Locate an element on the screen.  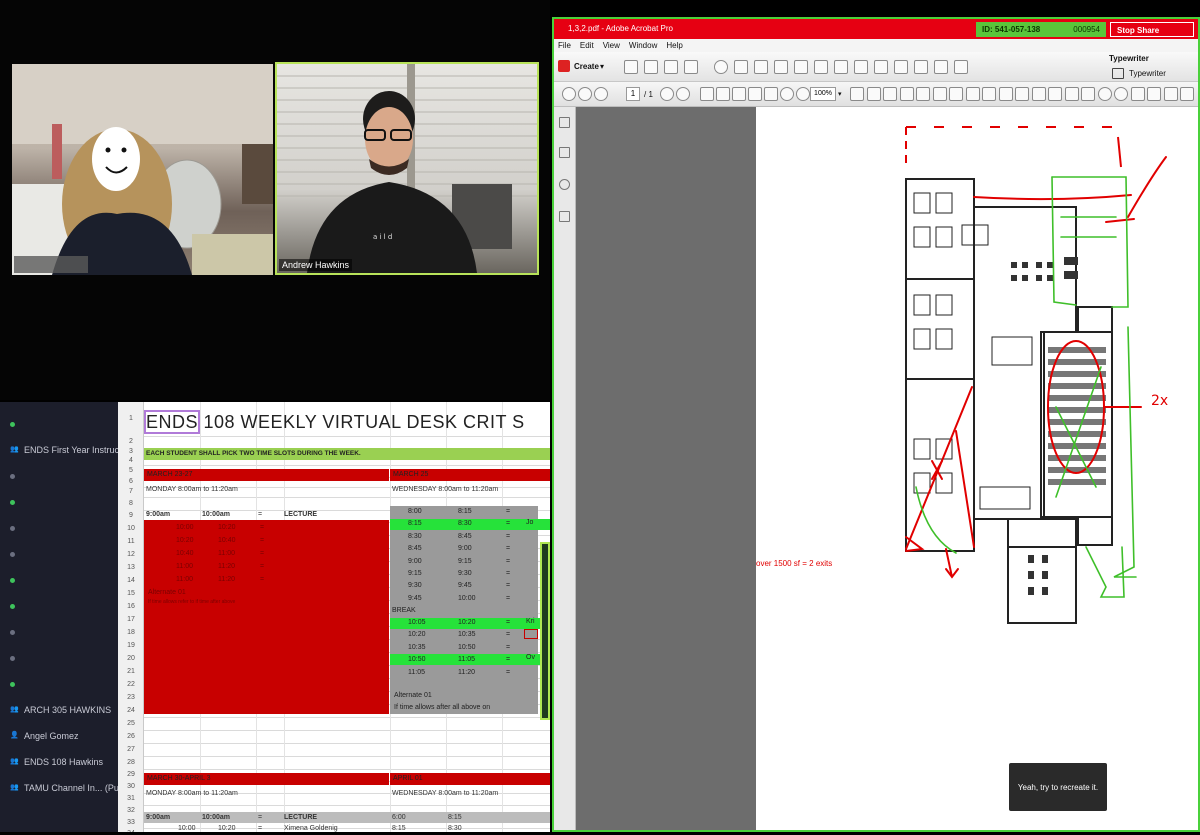
bookmark-icon is located at coordinates (564, 152).